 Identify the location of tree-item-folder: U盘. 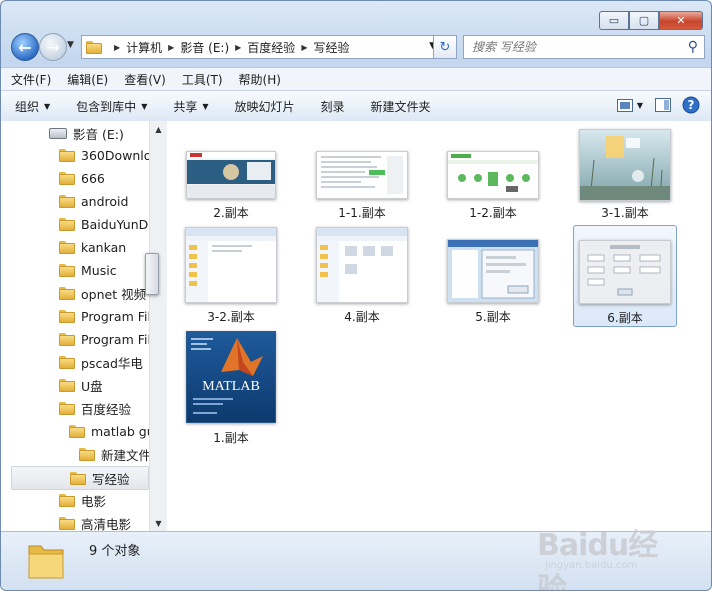
(81, 385).